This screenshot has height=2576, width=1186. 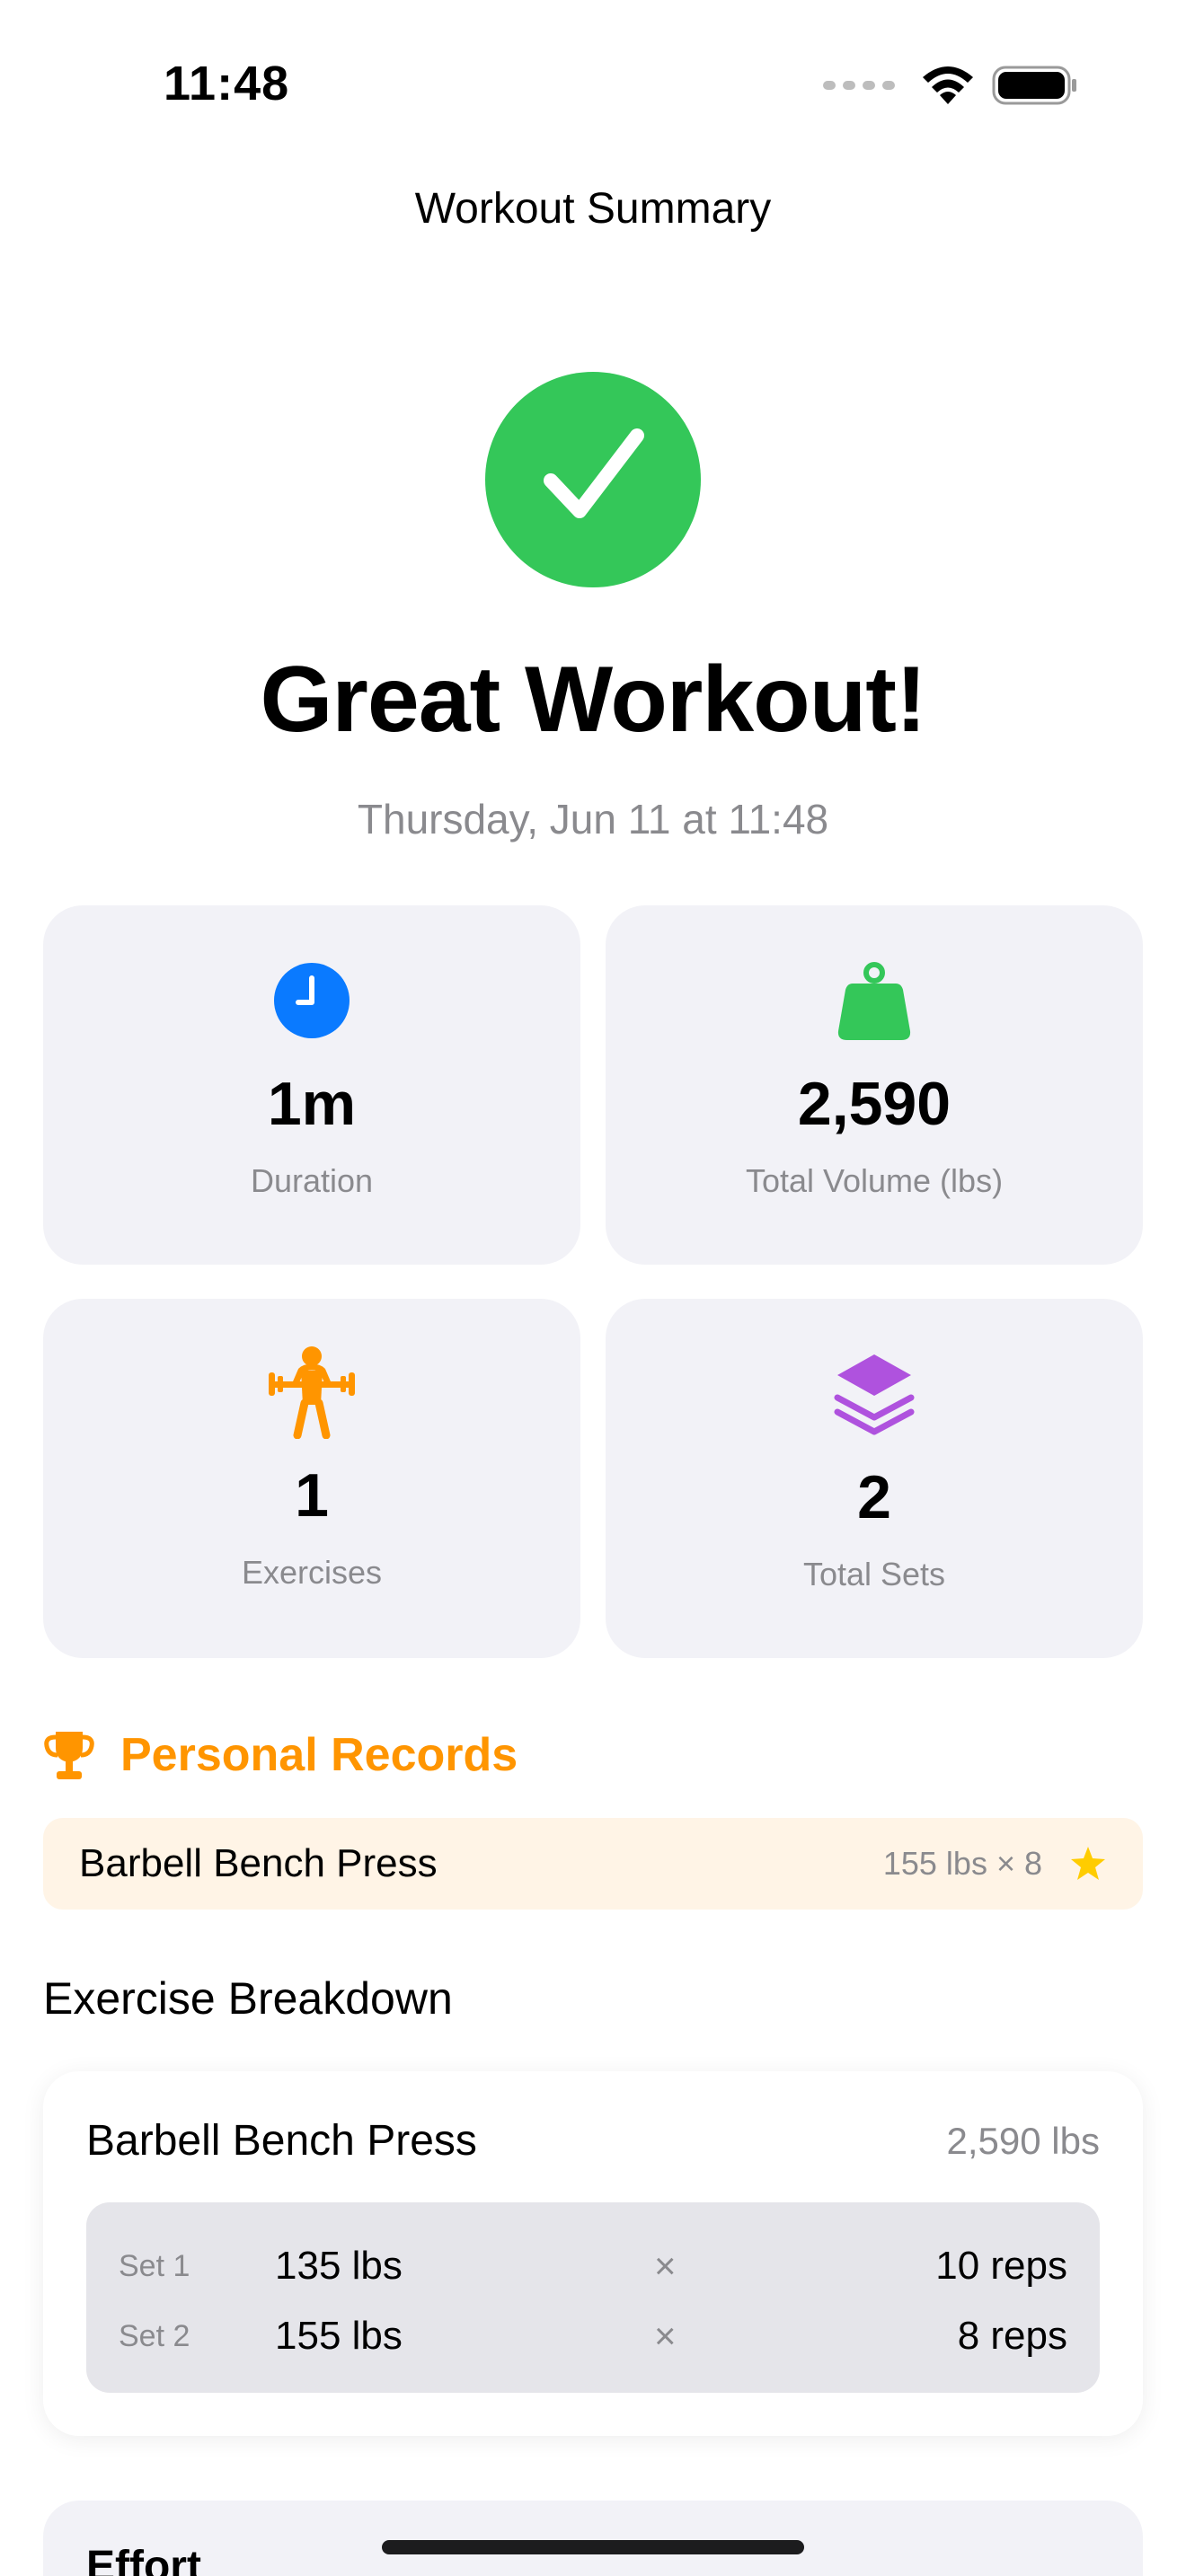 I want to click on stat-card-total-volume: 2,590 Total Volume (lbs), so click(x=874, y=1085).